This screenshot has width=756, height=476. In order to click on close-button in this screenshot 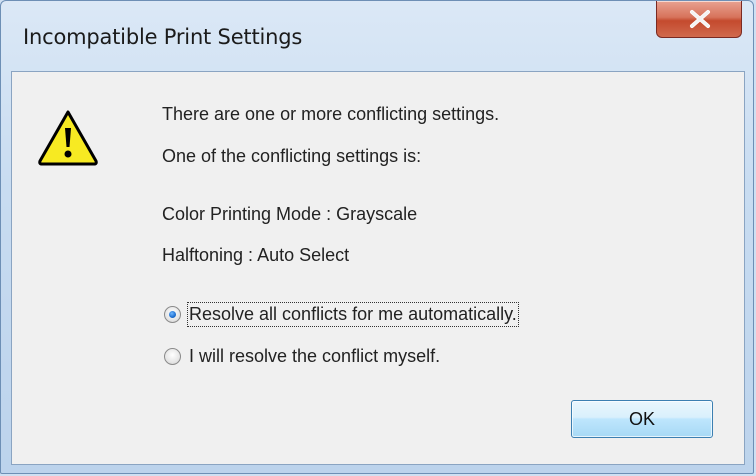, I will do `click(699, 19)`.